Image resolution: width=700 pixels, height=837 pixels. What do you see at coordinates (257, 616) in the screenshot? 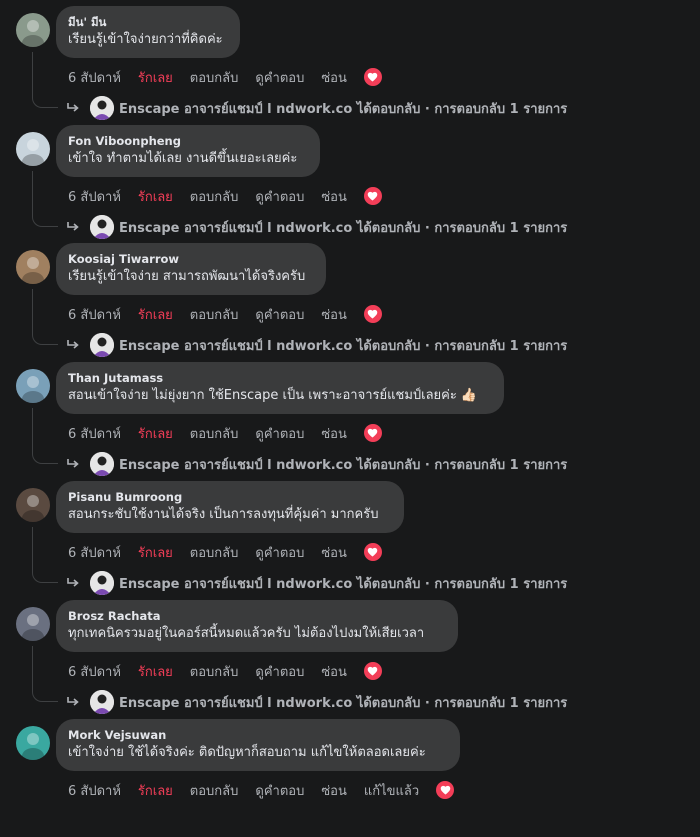
I see `comment-author: Brosz Rachata` at bounding box center [257, 616].